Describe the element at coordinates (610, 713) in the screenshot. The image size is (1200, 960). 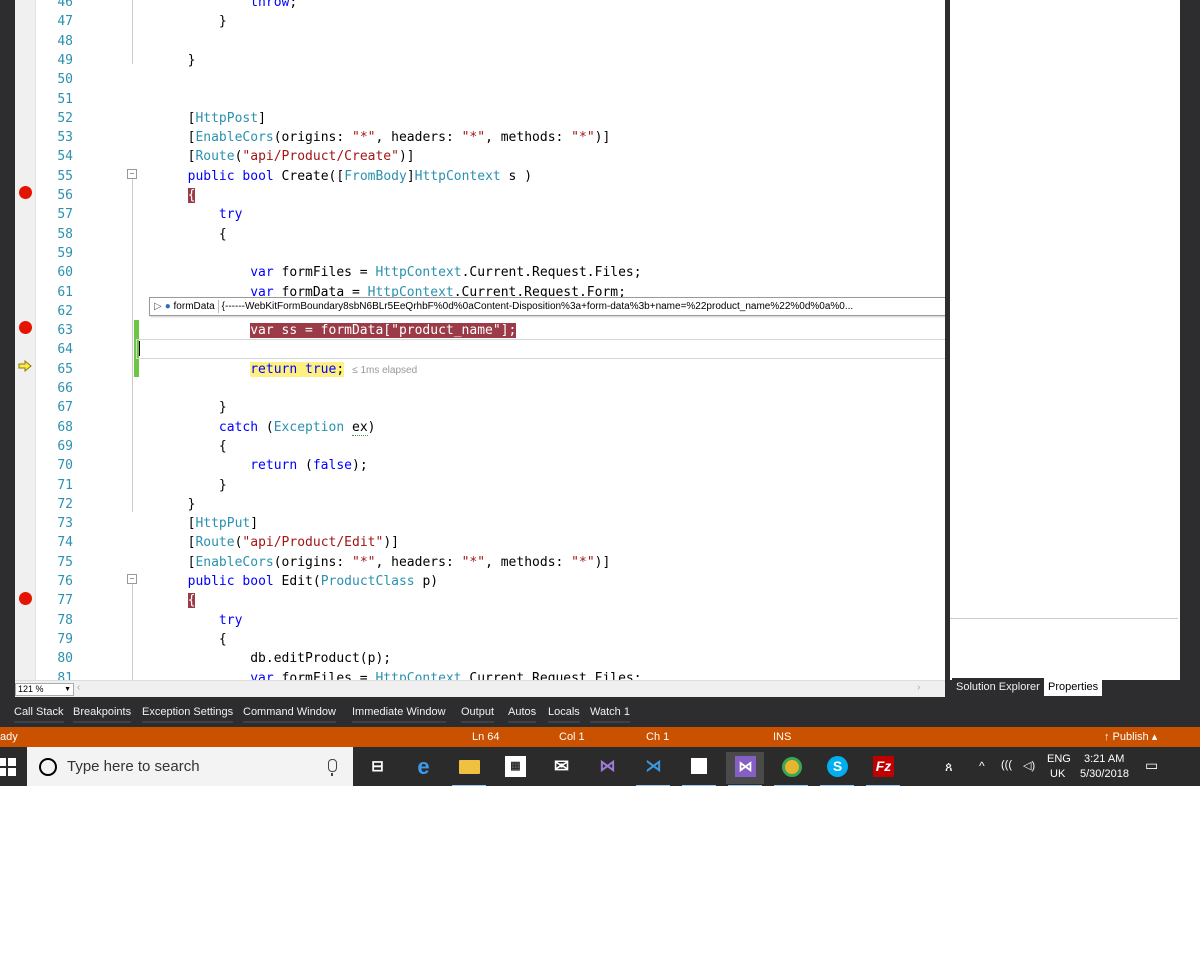
I see `tab-watch-1: Watch 1` at that location.